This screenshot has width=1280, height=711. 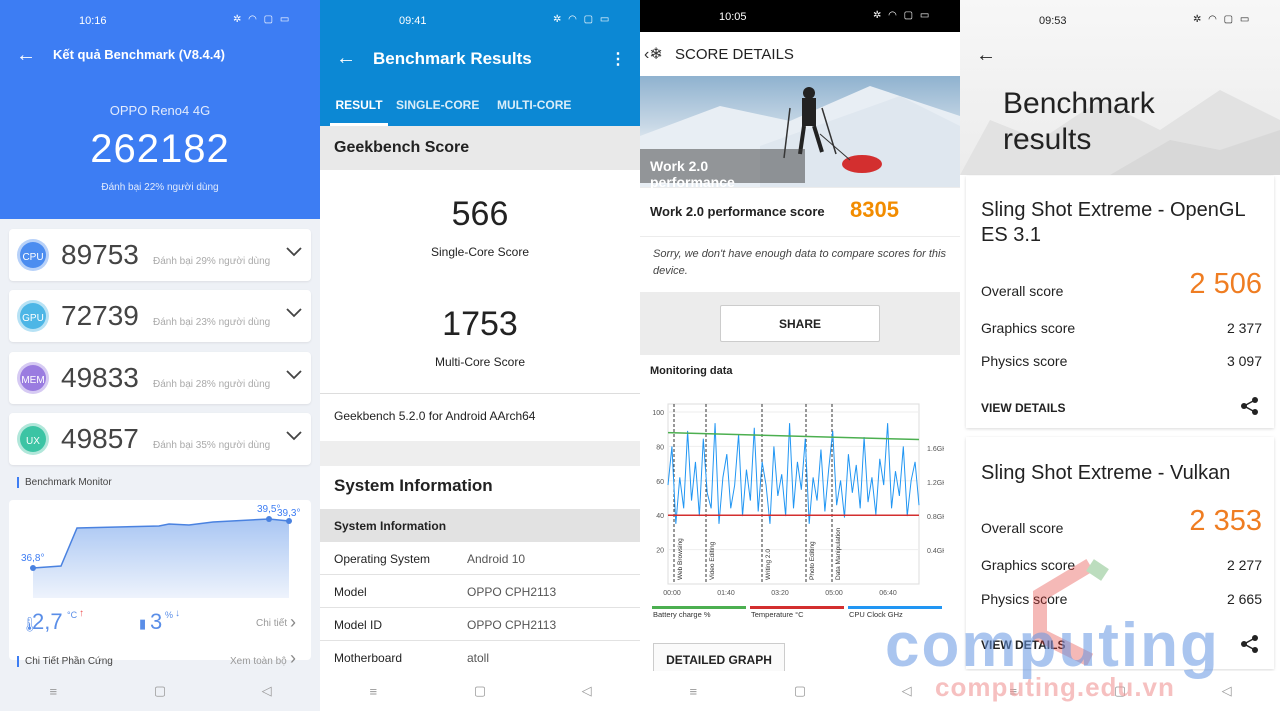 I want to click on tab-multi-core: MULTI-CORE, so click(x=534, y=111).